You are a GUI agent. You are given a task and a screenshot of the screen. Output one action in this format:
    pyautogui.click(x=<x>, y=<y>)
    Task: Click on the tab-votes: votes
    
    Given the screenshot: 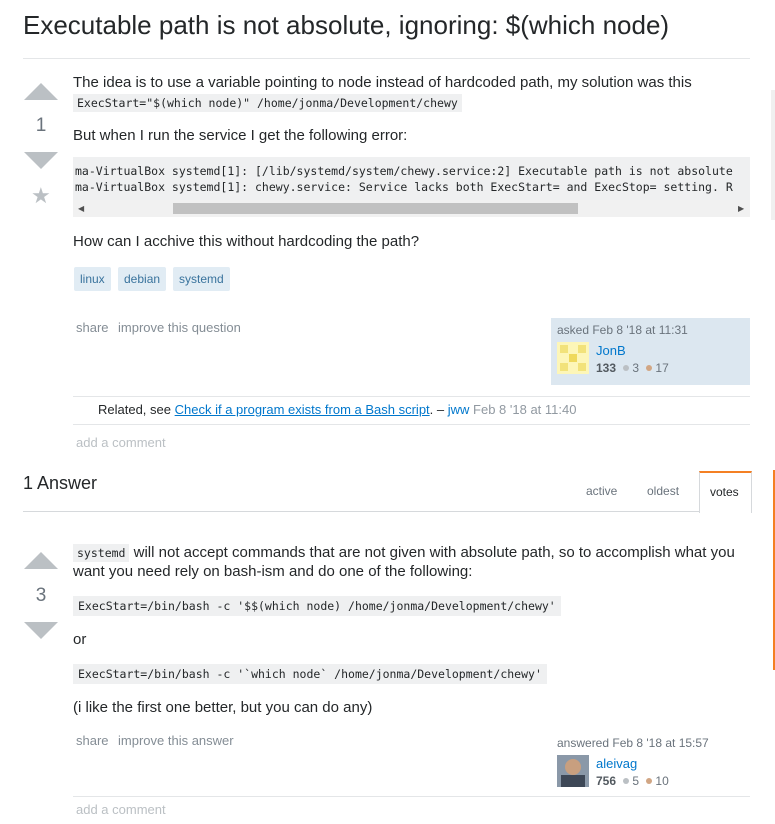 What is the action you would take?
    pyautogui.click(x=725, y=492)
    